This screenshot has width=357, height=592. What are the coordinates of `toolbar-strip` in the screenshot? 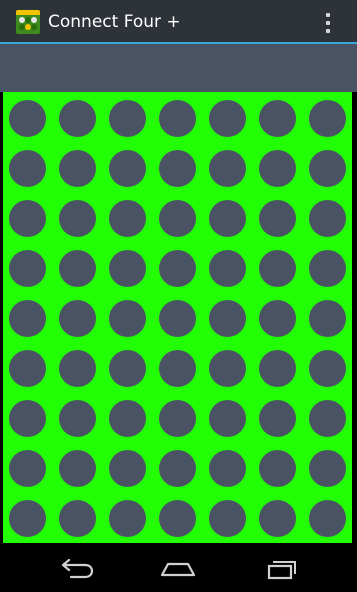 It's located at (178, 68).